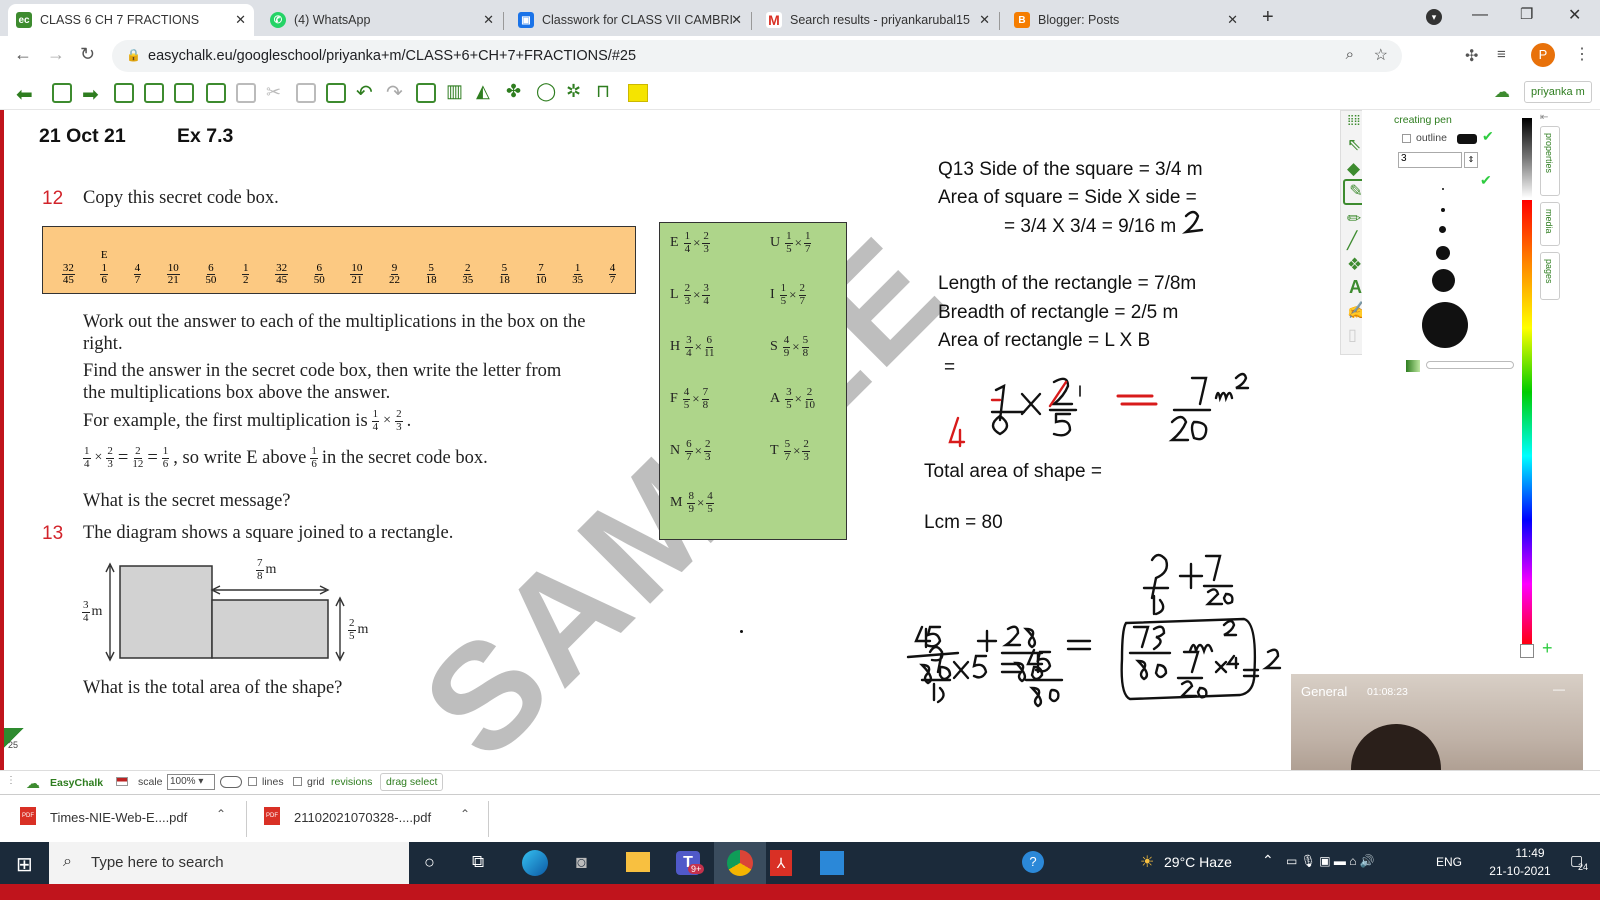 The width and height of the screenshot is (1600, 900). What do you see at coordinates (1520, 871) in the screenshot?
I see `clock-date: 21-10-2021` at bounding box center [1520, 871].